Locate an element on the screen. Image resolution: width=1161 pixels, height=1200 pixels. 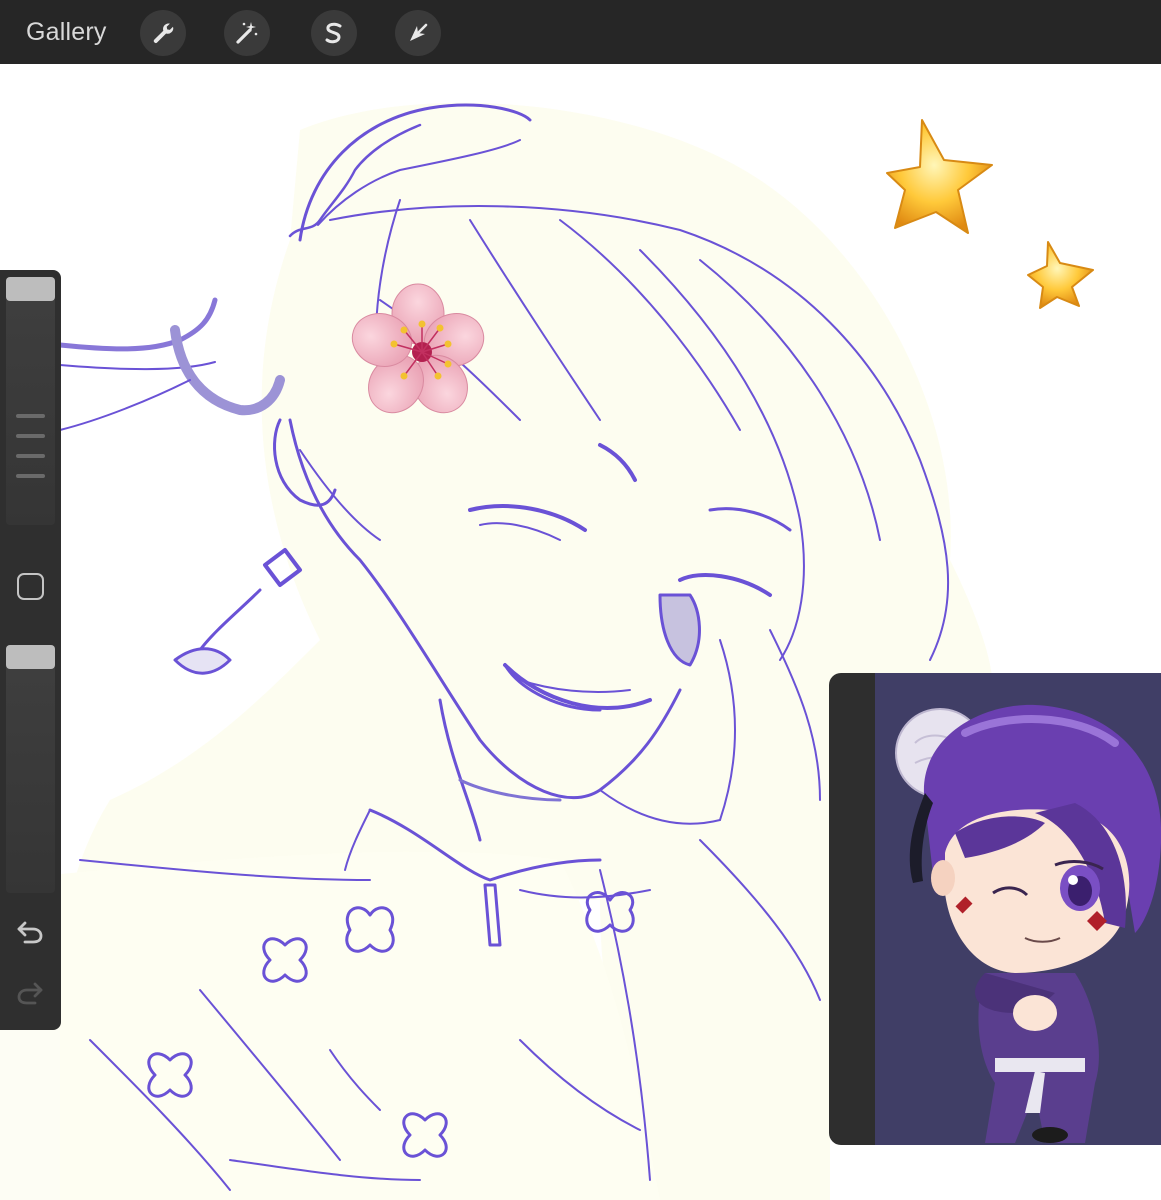
adjustments-button is located at coordinates (247, 33).